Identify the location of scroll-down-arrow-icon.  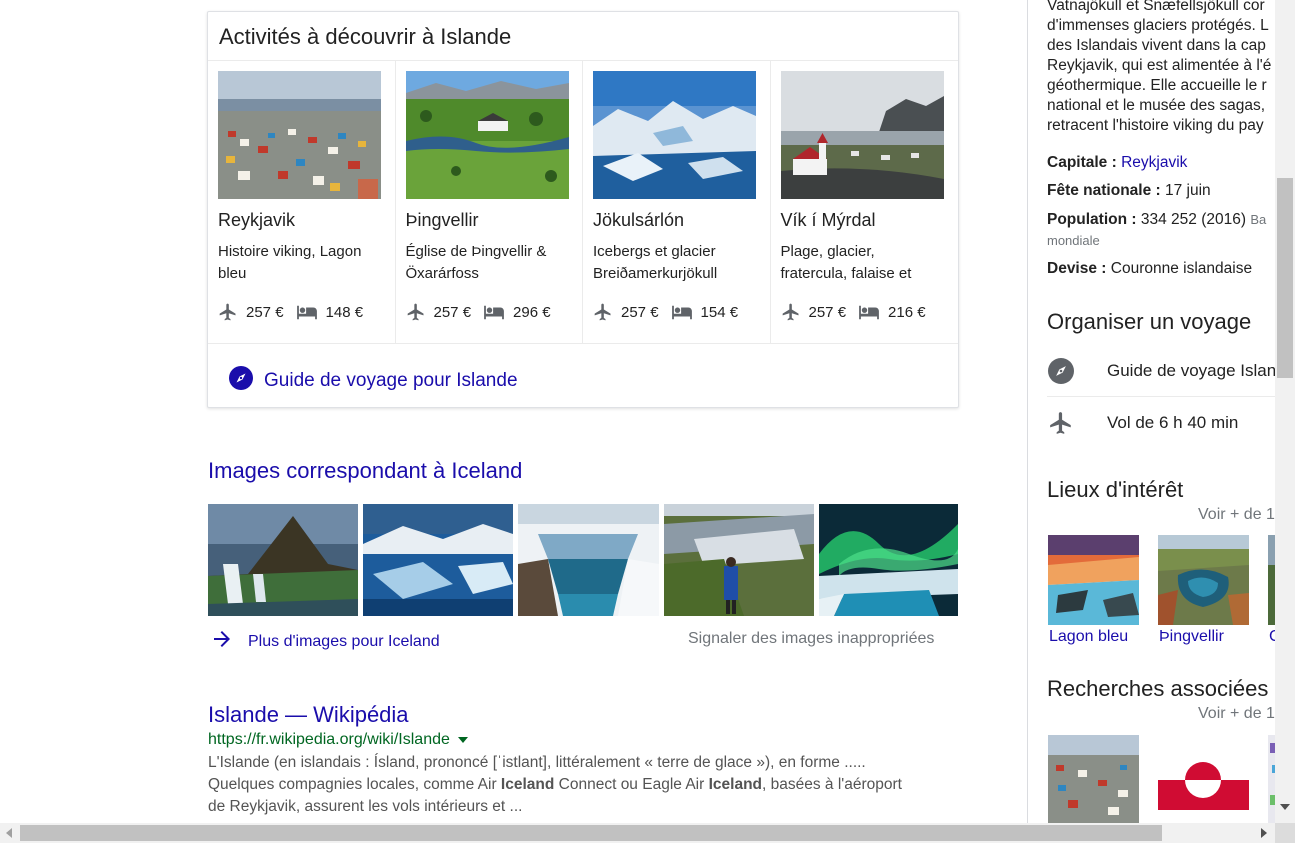
(1285, 807).